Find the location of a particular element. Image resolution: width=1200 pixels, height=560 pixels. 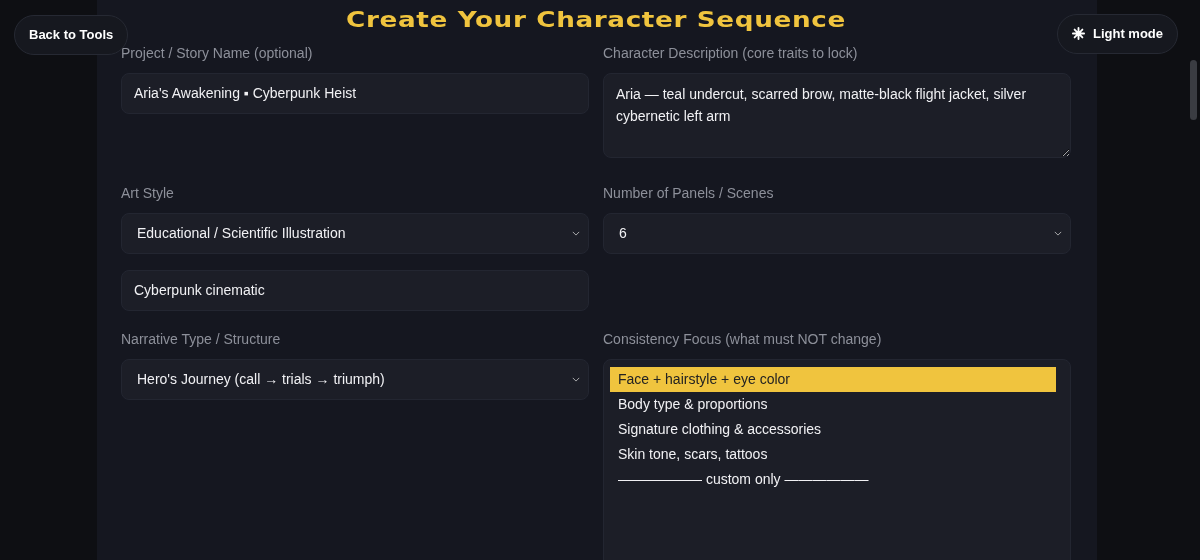

field-label: Consistency Focus (what must NOT change) is located at coordinates (742, 339).